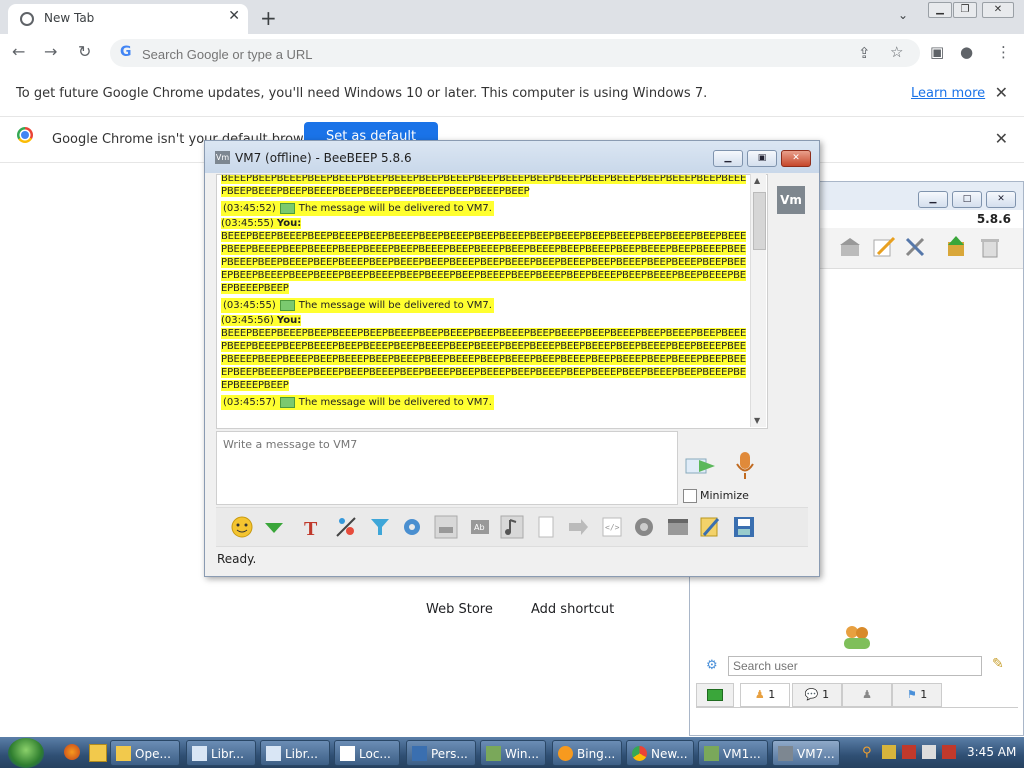  I want to click on share-icon: ⇪, so click(864, 53).